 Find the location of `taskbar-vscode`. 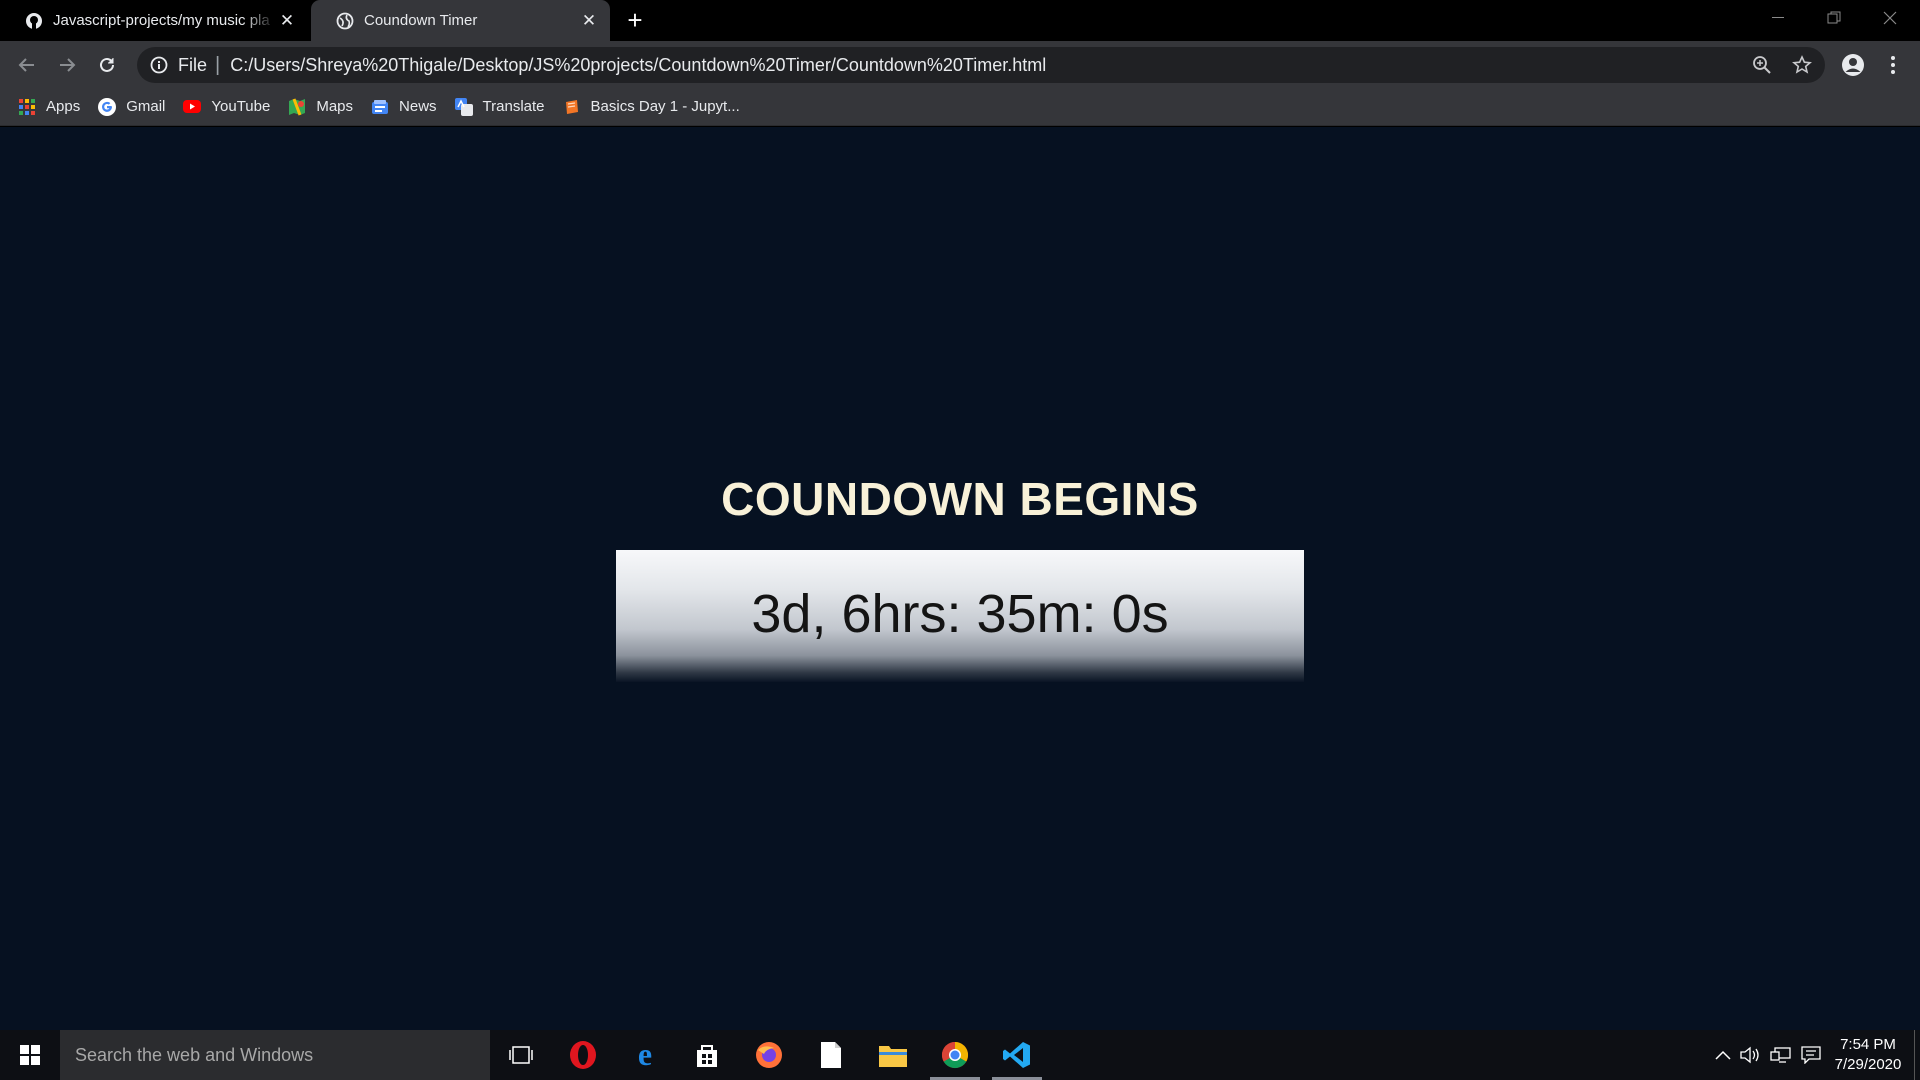

taskbar-vscode is located at coordinates (1017, 1055).